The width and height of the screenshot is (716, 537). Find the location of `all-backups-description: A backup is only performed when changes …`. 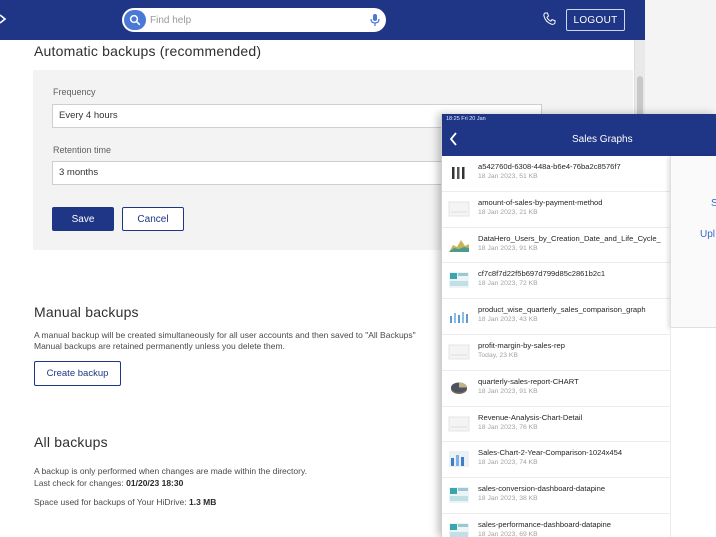

all-backups-description: A backup is only performed when changes … is located at coordinates (170, 471).